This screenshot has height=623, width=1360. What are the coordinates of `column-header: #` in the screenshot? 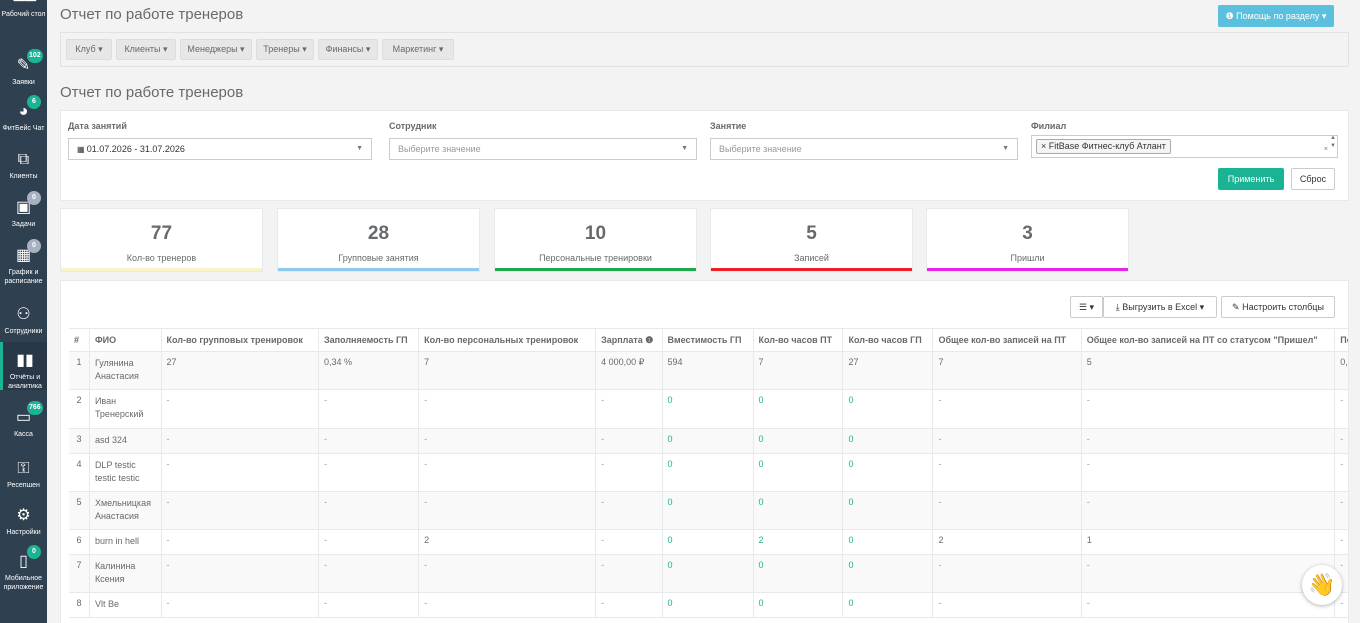 It's located at (79, 340).